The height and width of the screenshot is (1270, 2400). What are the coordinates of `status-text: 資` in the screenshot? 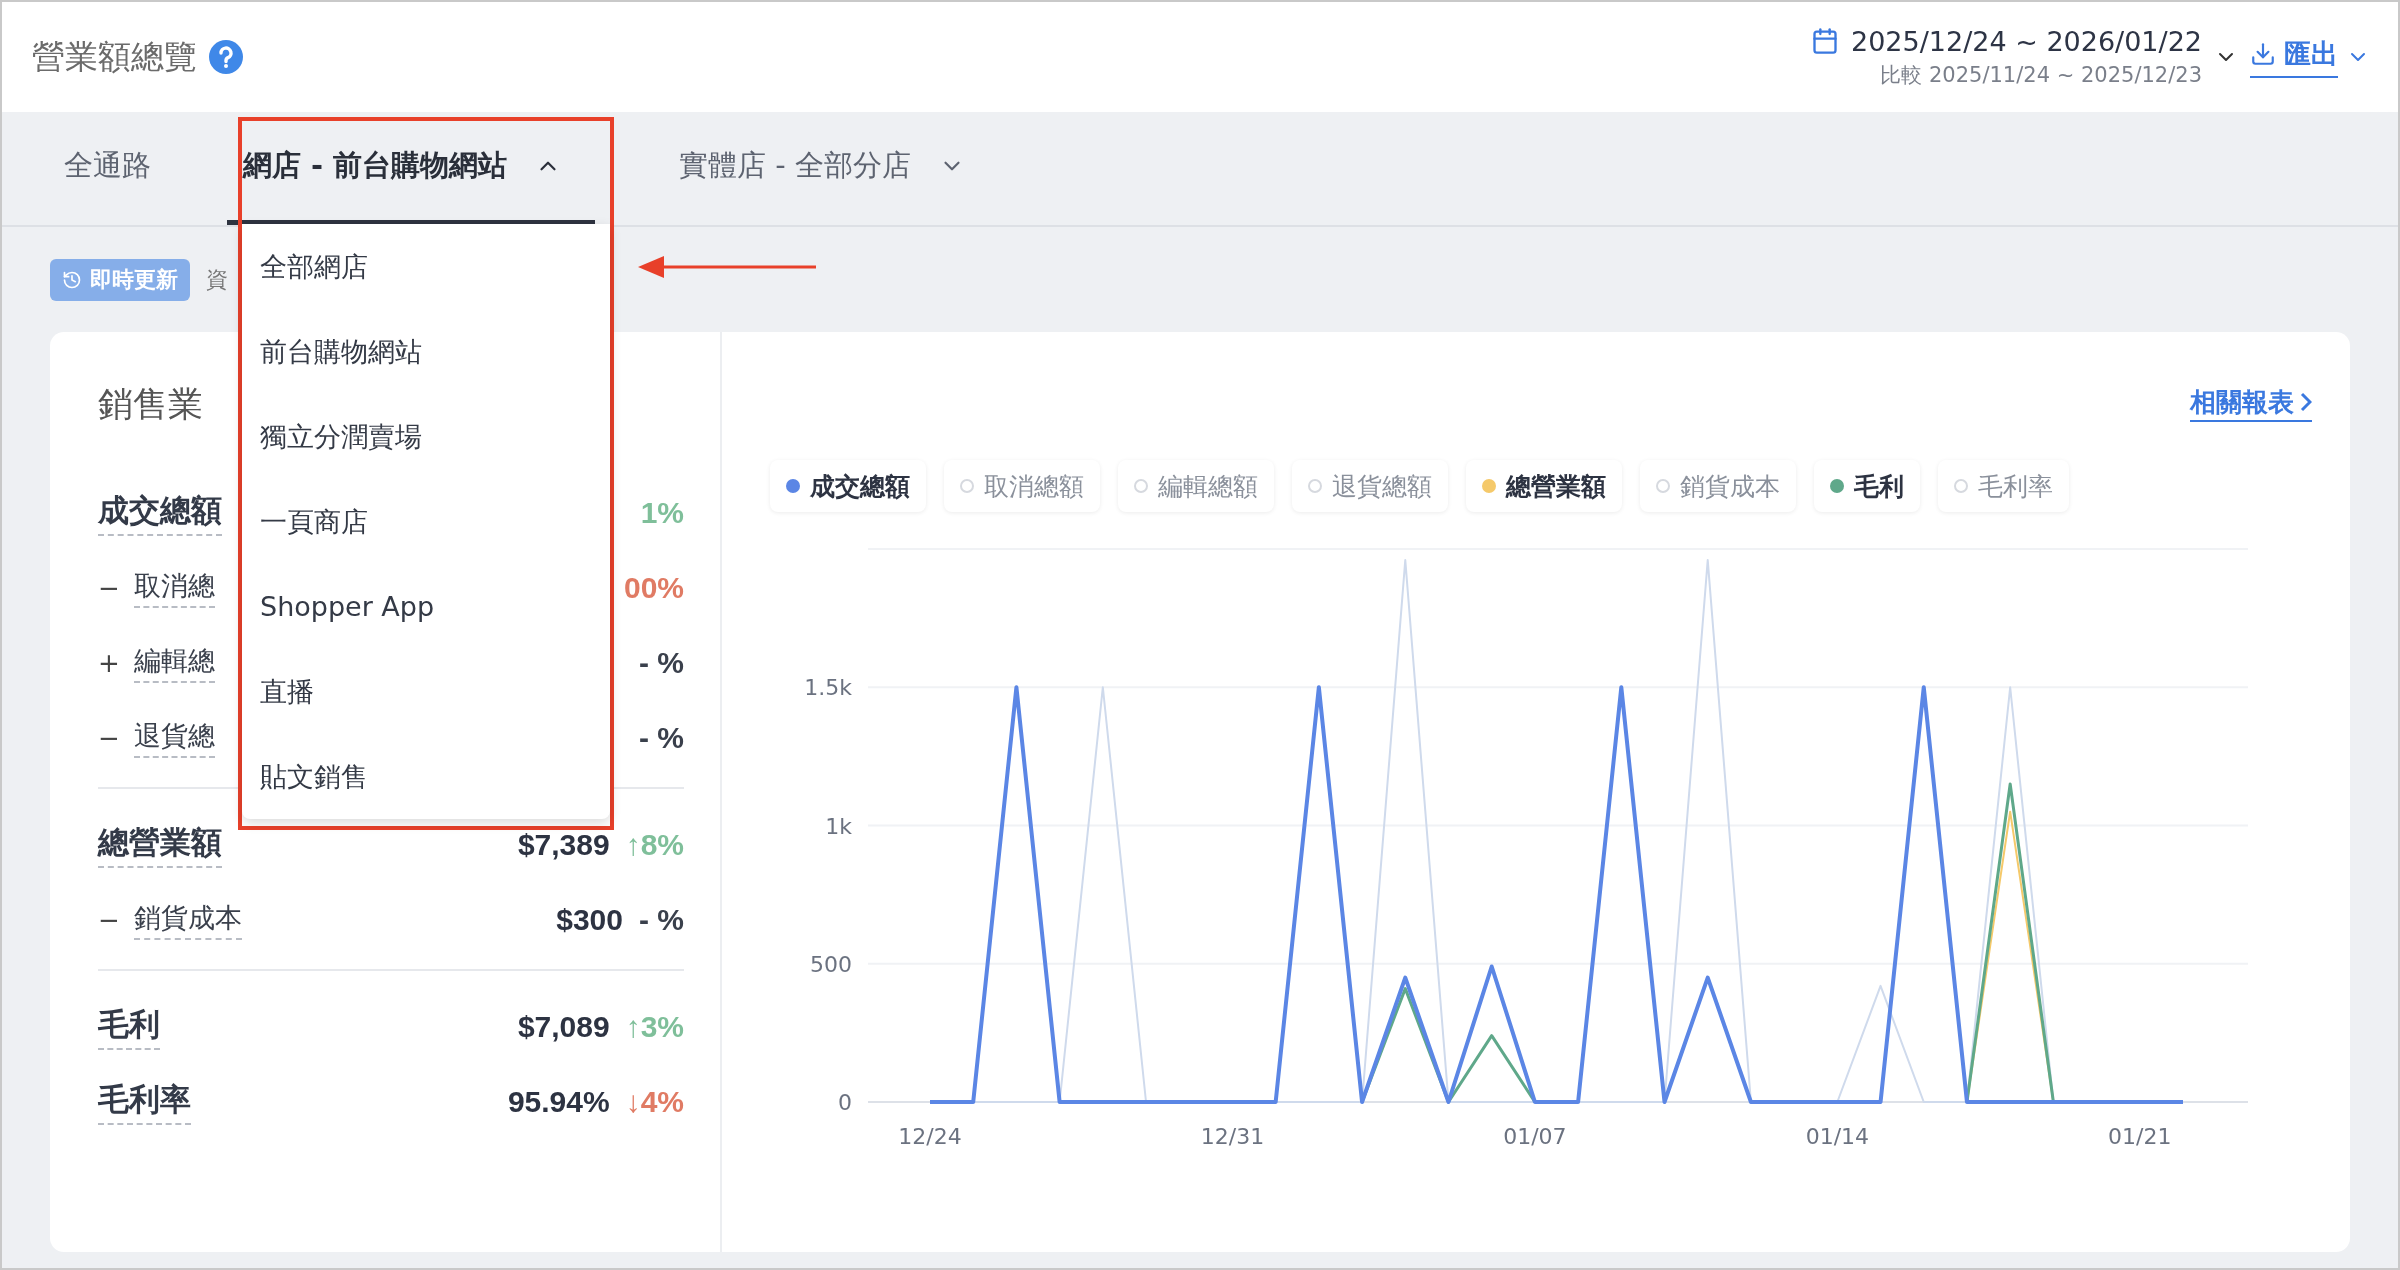 It's located at (217, 279).